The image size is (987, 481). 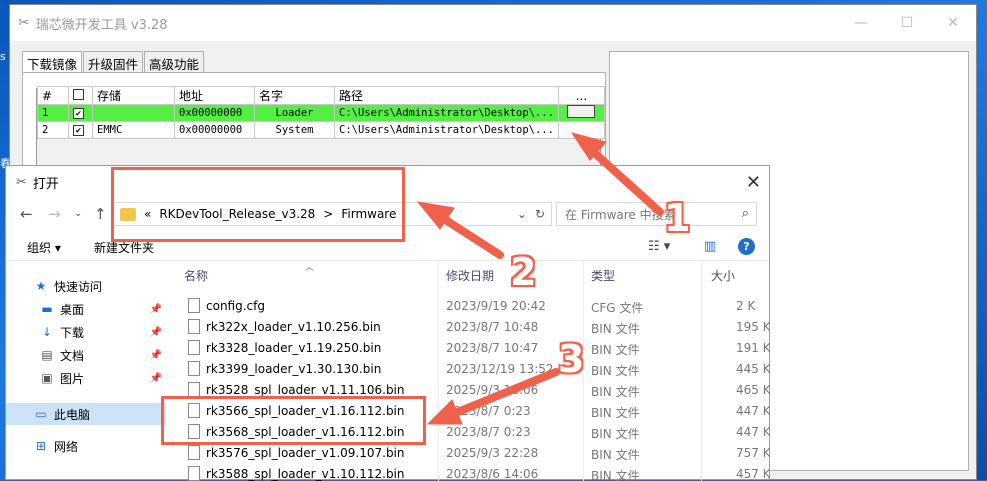 I want to click on step-number-2: 2, so click(x=523, y=272).